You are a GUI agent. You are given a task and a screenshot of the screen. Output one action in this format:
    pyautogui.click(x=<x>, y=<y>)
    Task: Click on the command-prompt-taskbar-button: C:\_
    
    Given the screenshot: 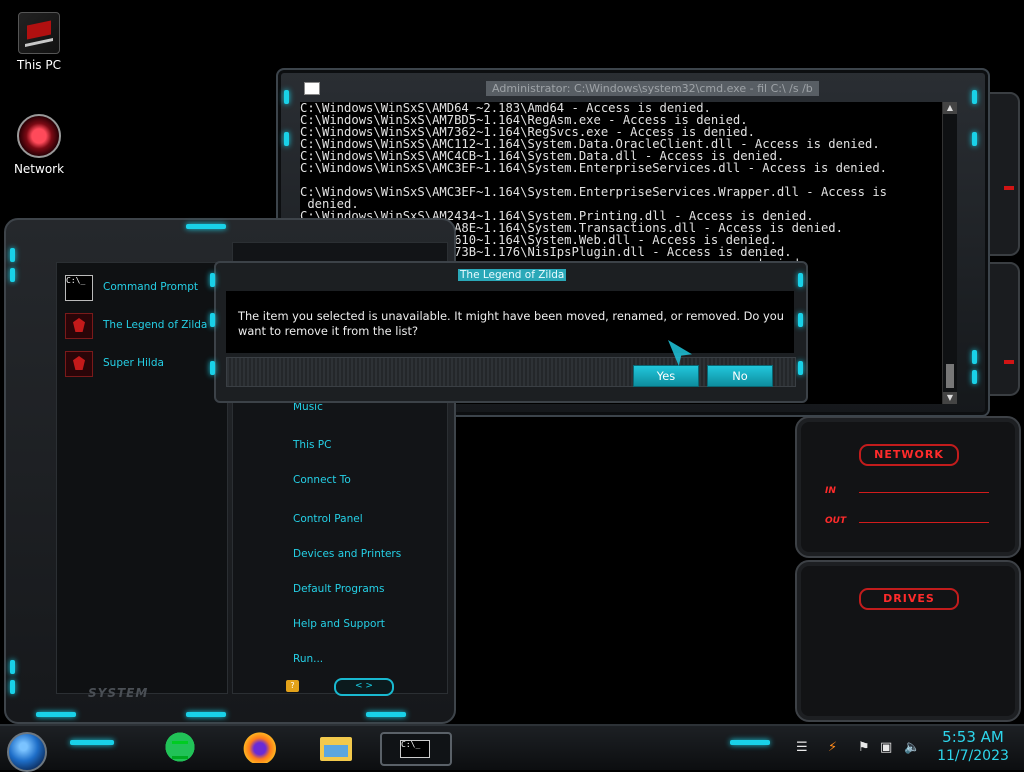 What is the action you would take?
    pyautogui.click(x=416, y=749)
    